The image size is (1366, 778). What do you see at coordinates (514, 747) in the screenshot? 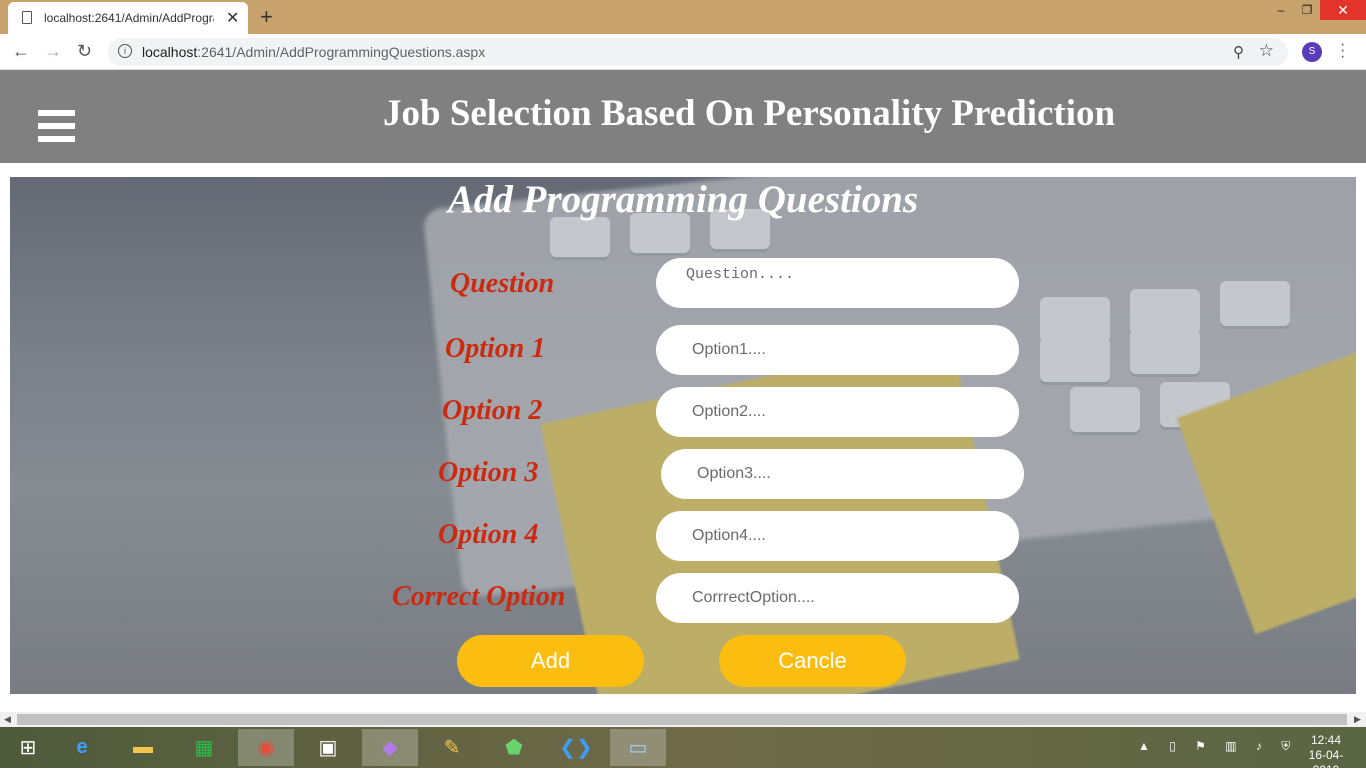
I see `house-app-icon: ⬟` at bounding box center [514, 747].